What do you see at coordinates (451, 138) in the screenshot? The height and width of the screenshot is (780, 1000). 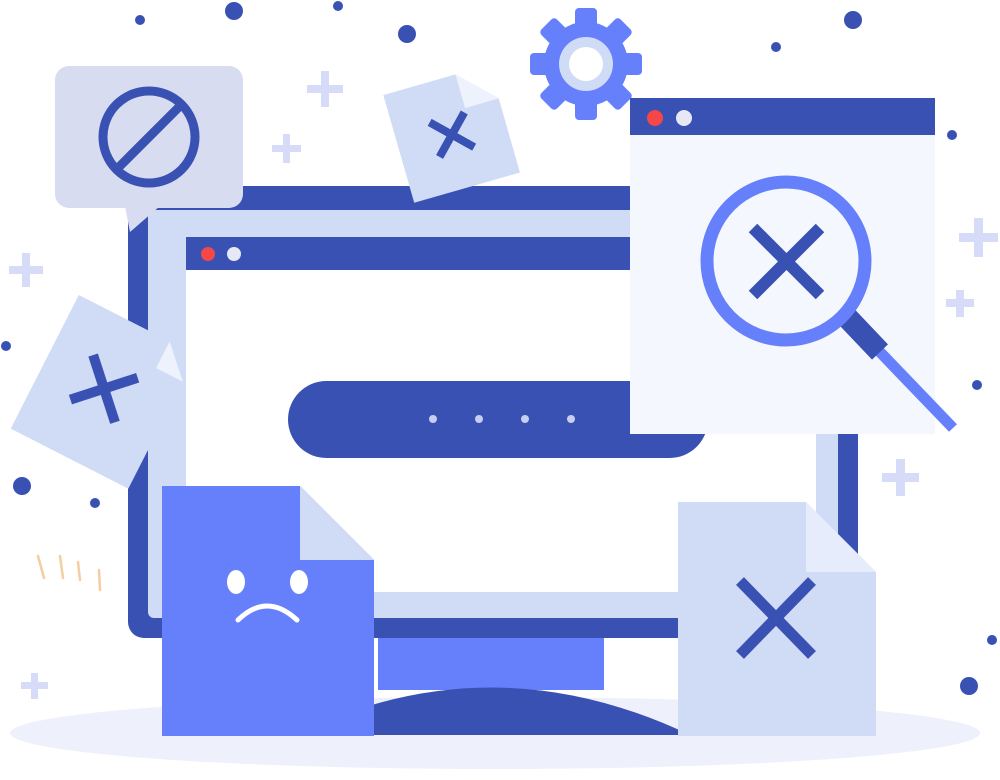 I see `floating-document-top` at bounding box center [451, 138].